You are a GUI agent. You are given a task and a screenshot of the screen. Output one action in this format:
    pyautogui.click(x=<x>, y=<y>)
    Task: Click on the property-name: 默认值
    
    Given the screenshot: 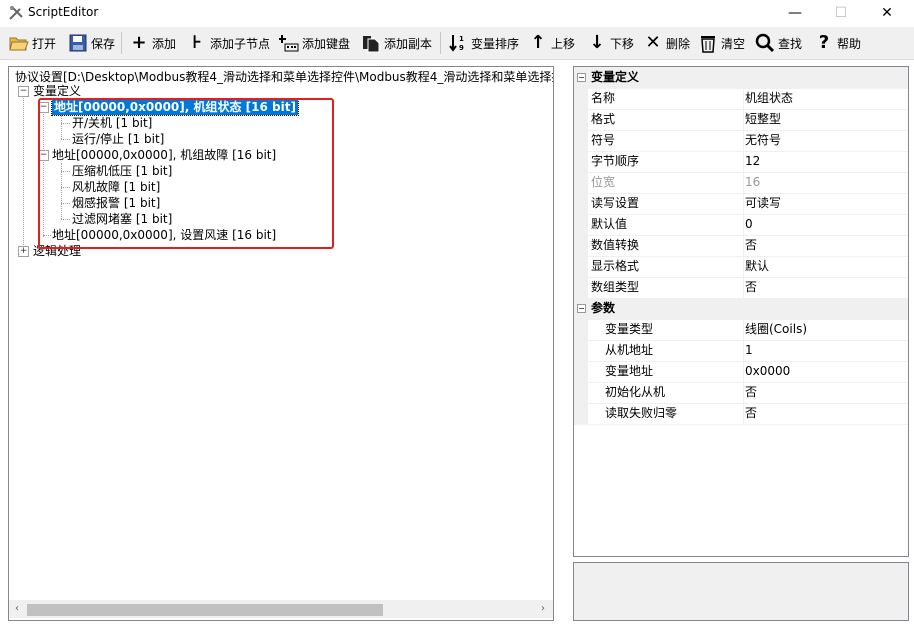 What is the action you would take?
    pyautogui.click(x=609, y=224)
    